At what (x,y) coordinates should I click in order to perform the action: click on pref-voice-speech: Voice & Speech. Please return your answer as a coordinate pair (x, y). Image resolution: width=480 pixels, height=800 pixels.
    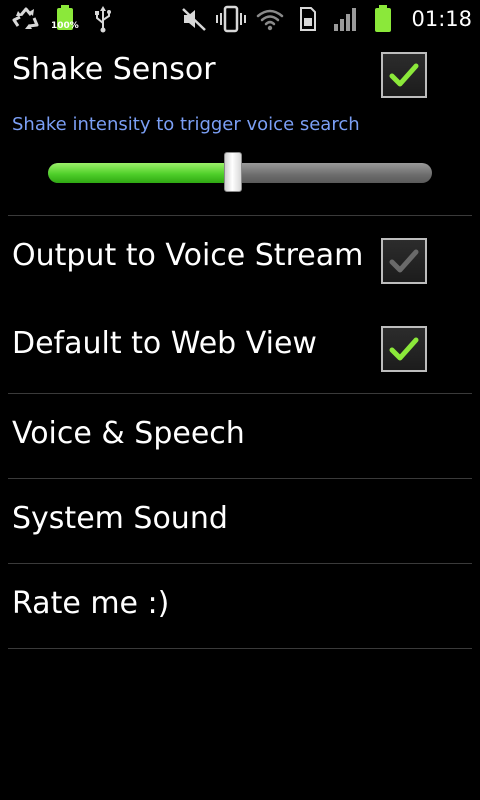
    Looking at the image, I should click on (240, 436).